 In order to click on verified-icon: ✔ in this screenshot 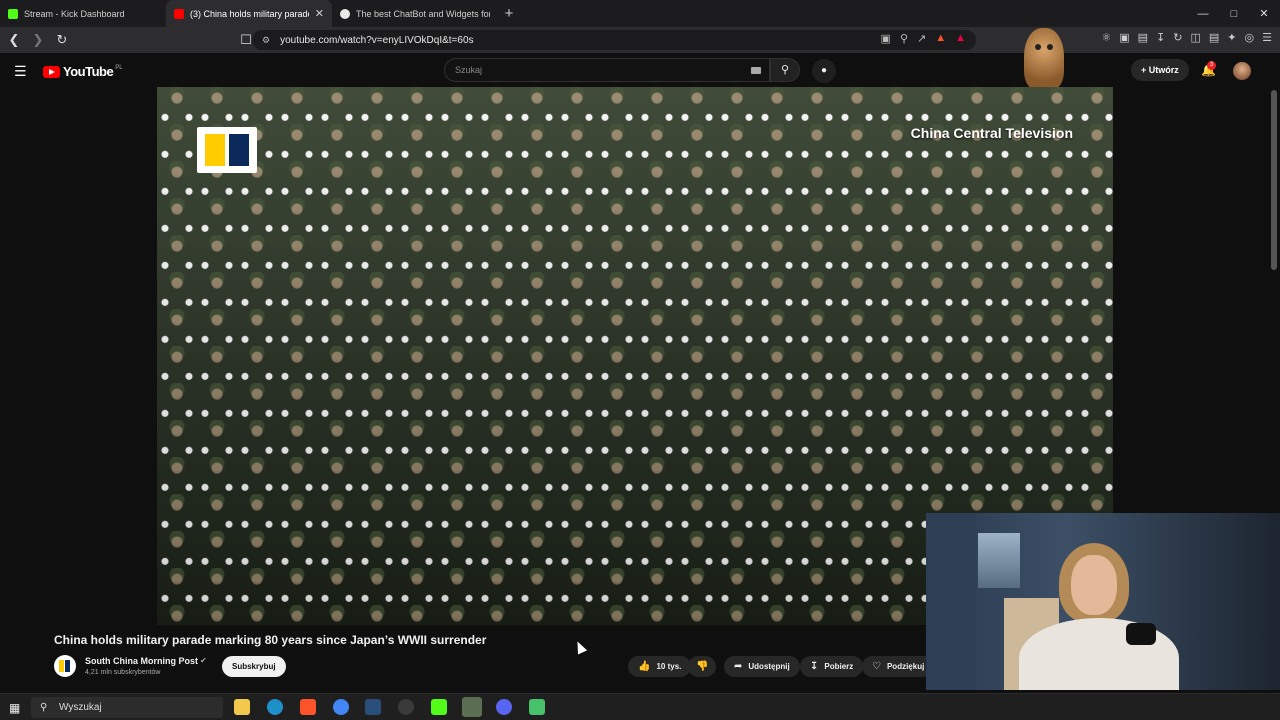, I will do `click(203, 660)`.